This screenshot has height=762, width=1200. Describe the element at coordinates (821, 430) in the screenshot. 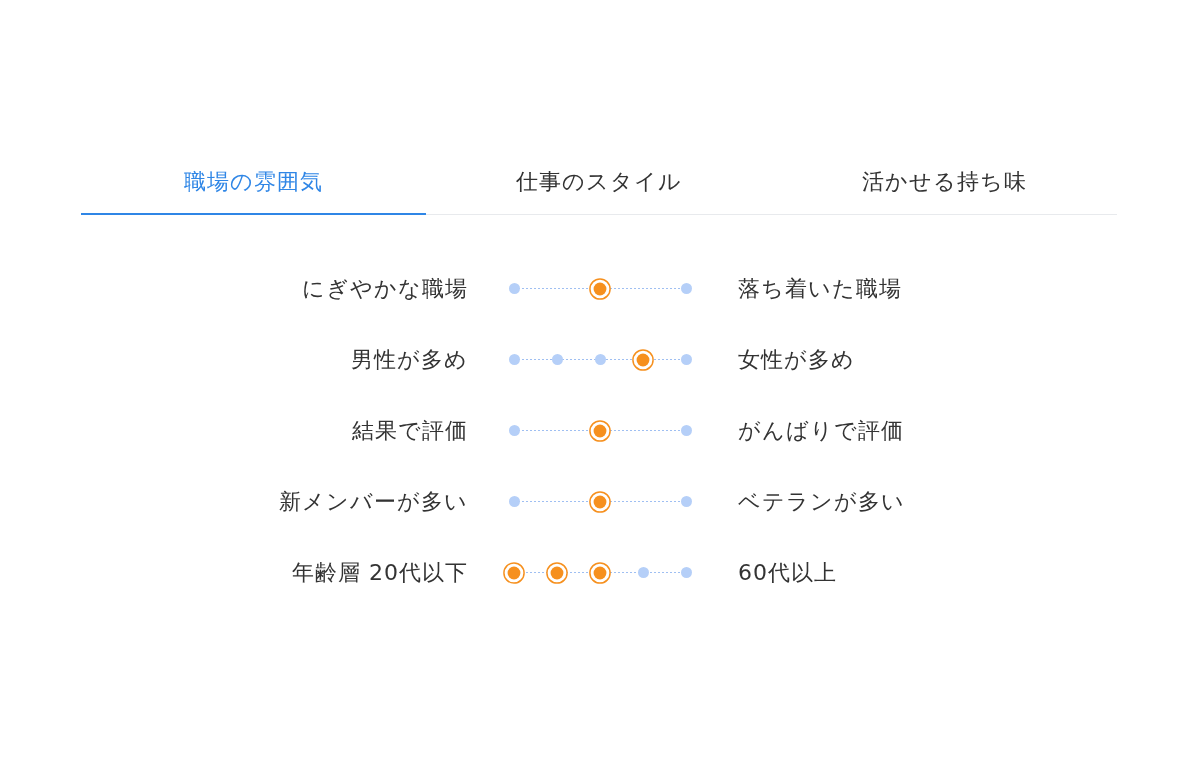

I see `scale-right-label: がんばりで評価` at that location.